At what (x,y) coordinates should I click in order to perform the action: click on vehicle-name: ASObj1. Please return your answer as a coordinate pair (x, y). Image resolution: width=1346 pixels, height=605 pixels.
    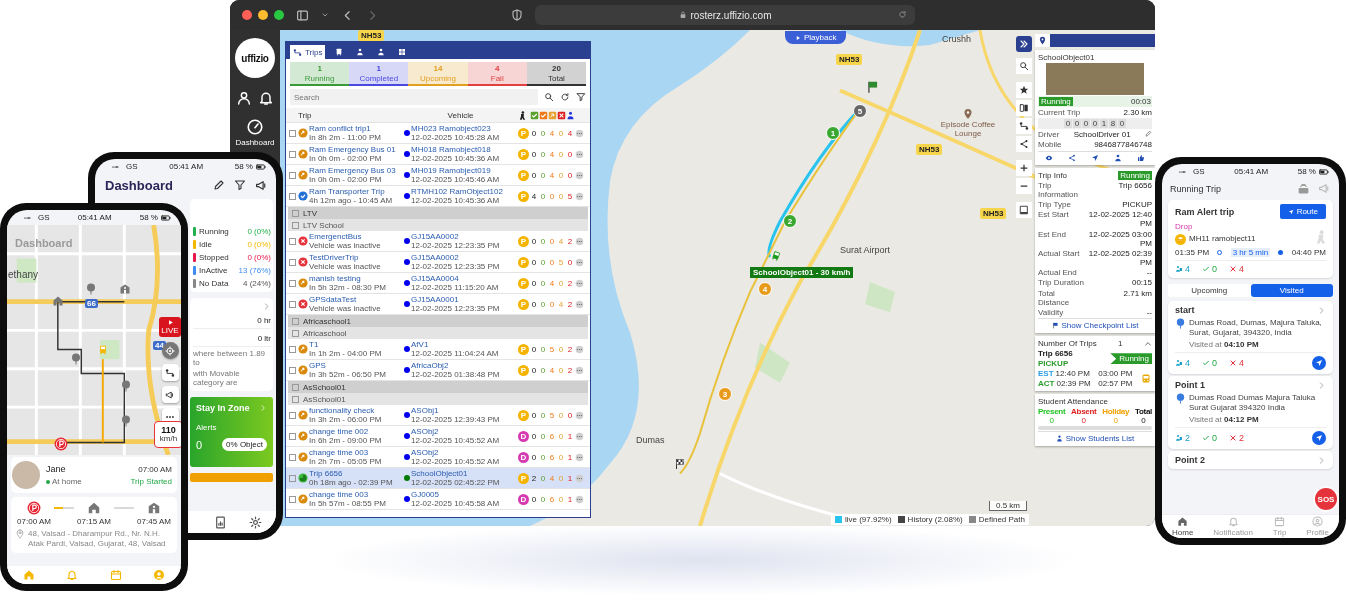
    Looking at the image, I should click on (464, 410).